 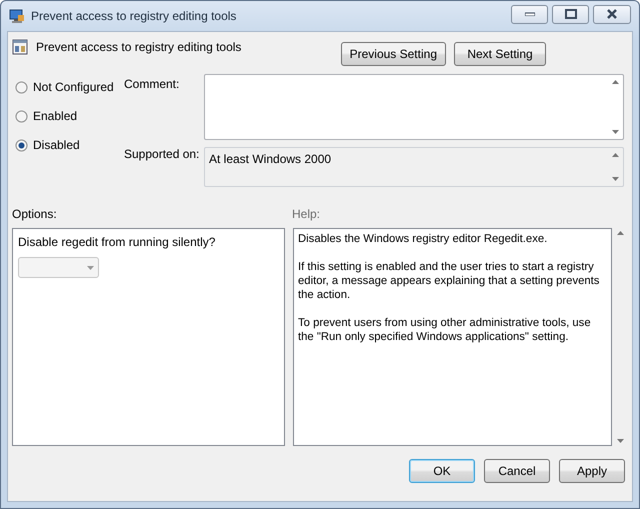 I want to click on caret-icon, so click(x=90, y=268).